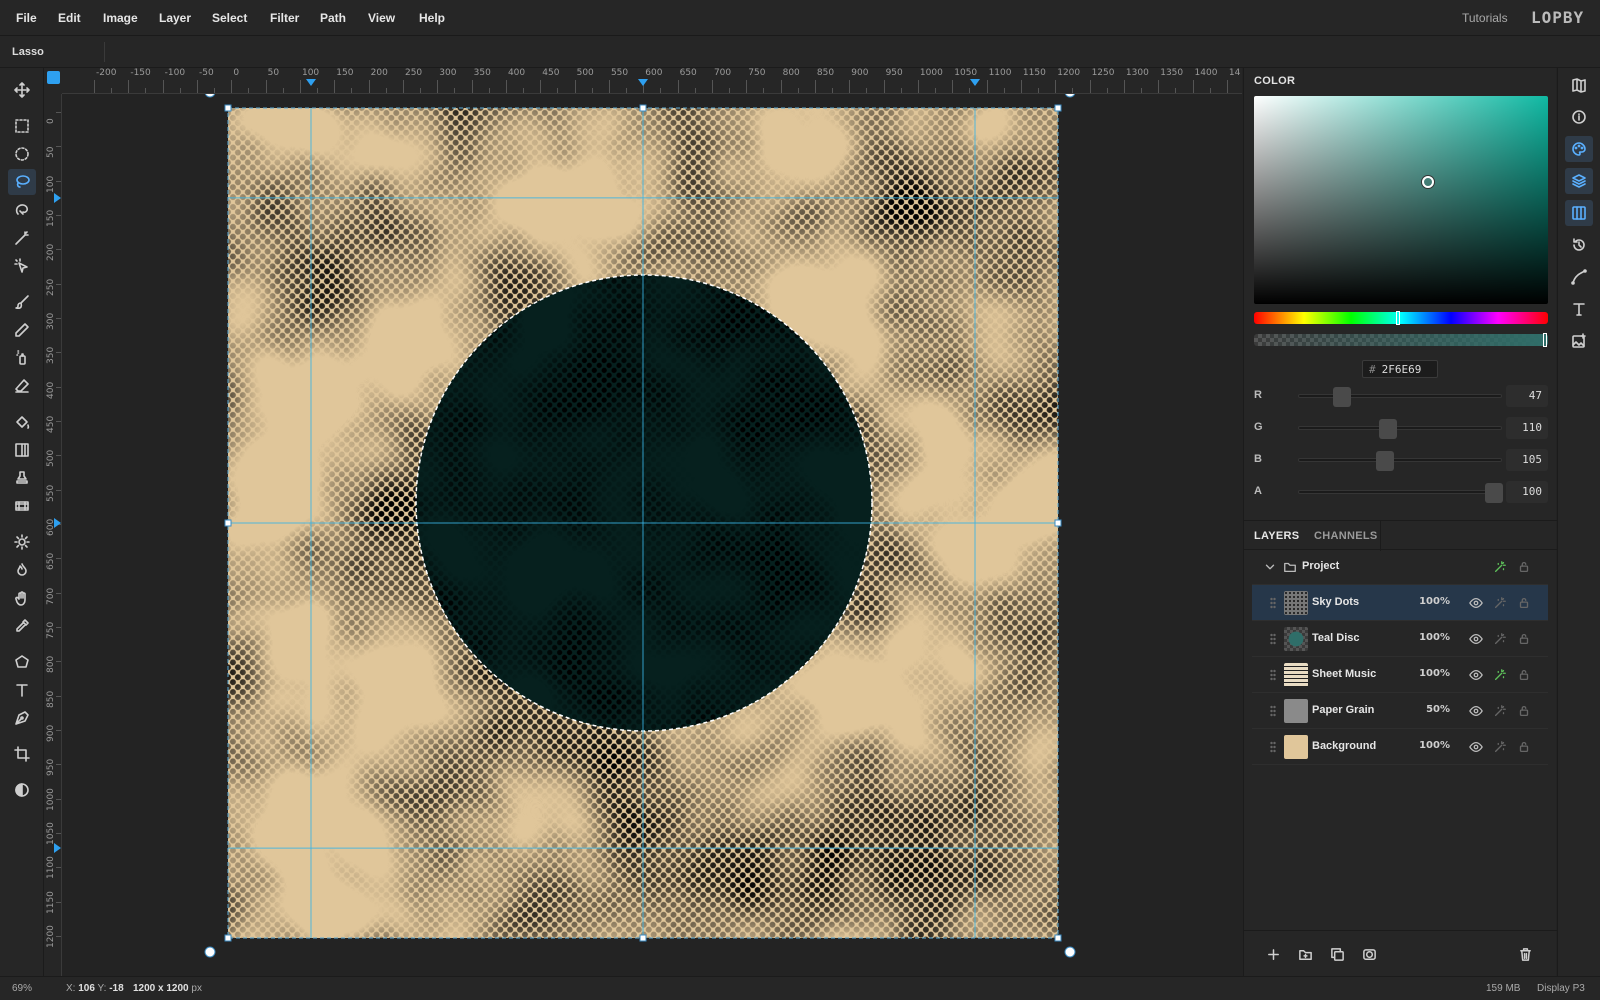 This screenshot has width=1600, height=1000. Describe the element at coordinates (22, 598) in the screenshot. I see `hand-tool` at that location.